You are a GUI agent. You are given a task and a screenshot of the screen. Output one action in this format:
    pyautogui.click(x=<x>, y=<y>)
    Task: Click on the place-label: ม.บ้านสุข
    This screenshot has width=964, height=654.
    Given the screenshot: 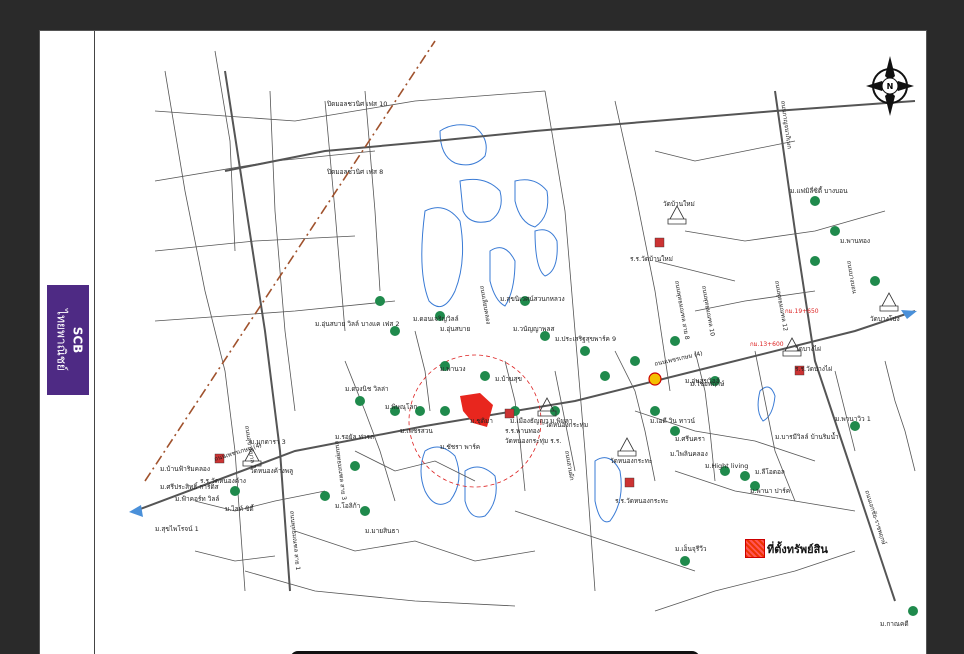 What is the action you would take?
    pyautogui.click(x=508, y=379)
    